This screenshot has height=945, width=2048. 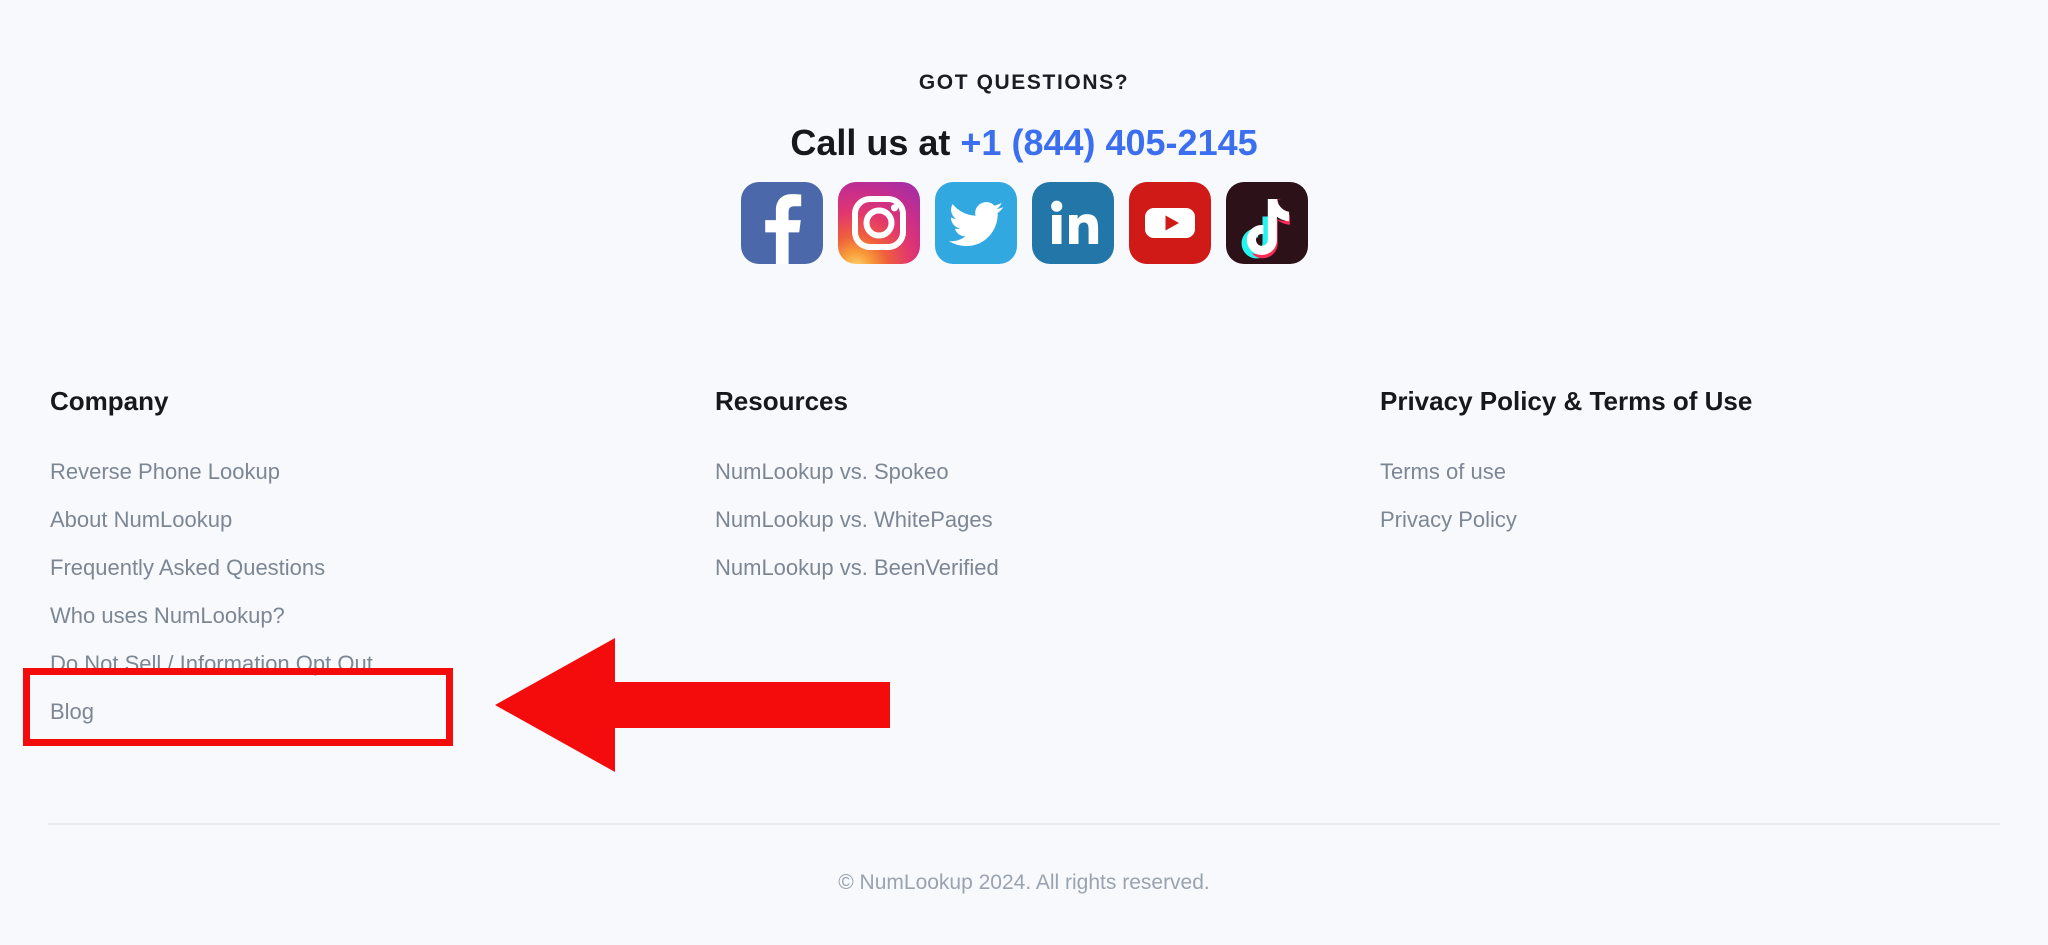 I want to click on footer-link-do-not-sell-information-opt-out: Do Not Sell / Information Opt Out, so click(x=211, y=664).